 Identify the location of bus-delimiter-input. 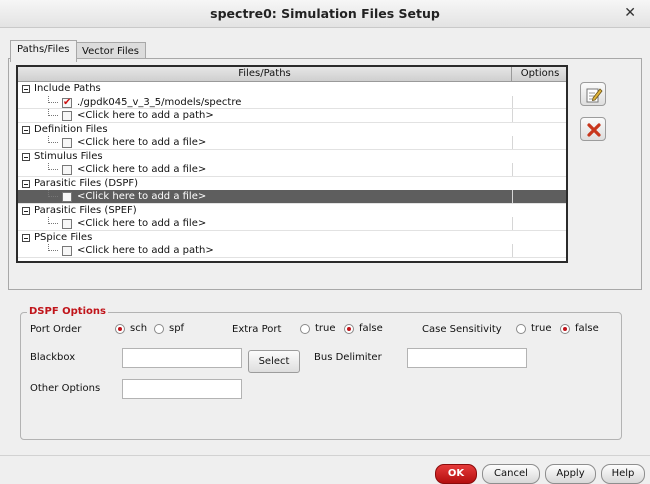
(467, 358).